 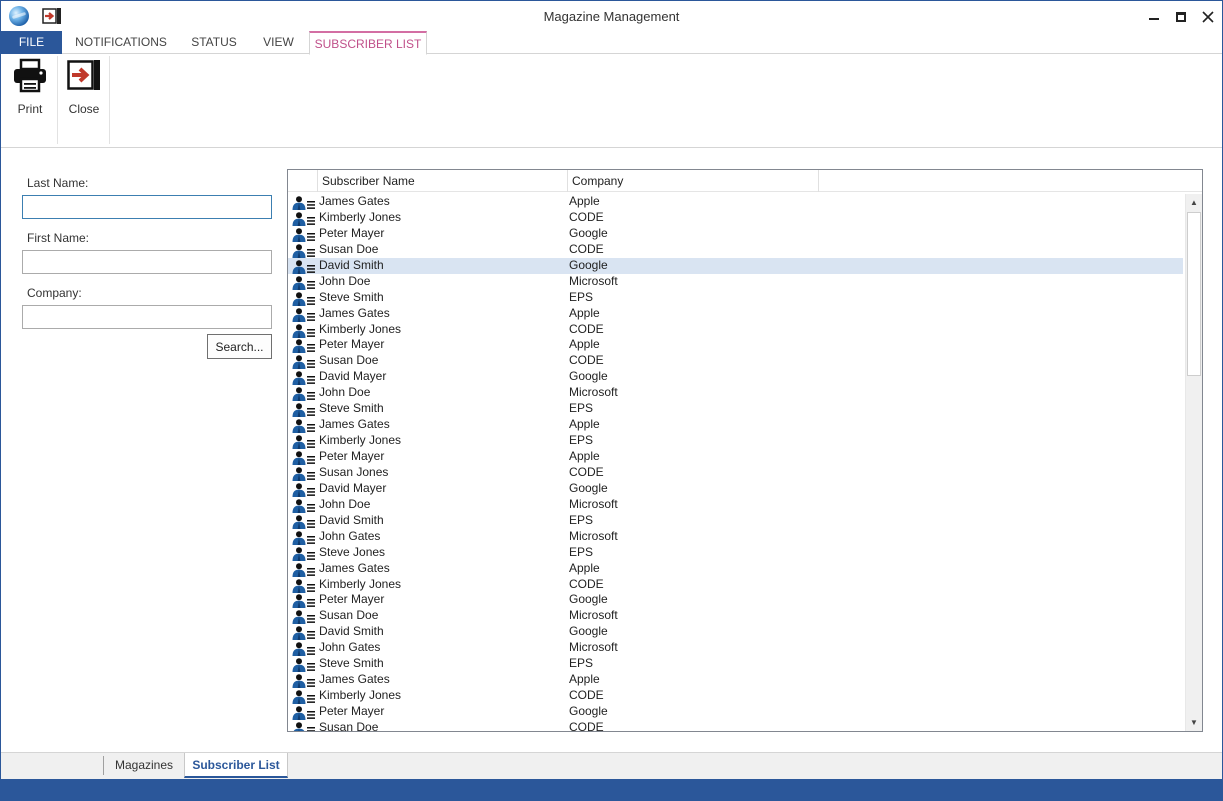 What do you see at coordinates (1194, 722) in the screenshot?
I see `scroll-down-button: ▼` at bounding box center [1194, 722].